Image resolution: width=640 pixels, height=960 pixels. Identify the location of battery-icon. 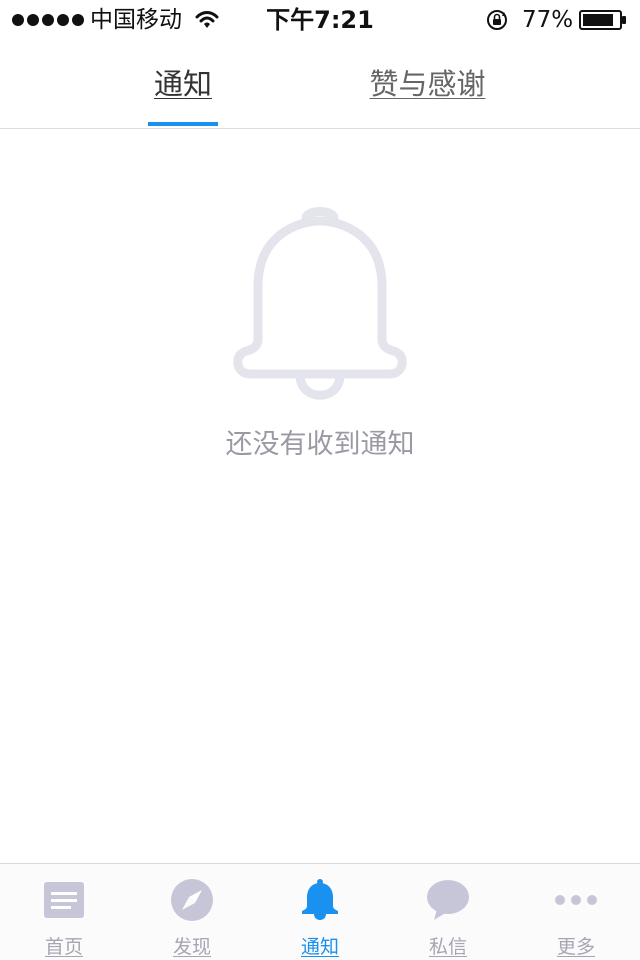
(602, 20).